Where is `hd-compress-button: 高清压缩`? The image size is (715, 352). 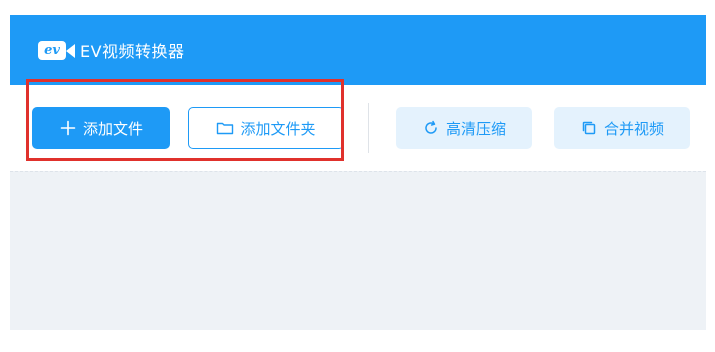
hd-compress-button: 高清压缩 is located at coordinates (464, 128).